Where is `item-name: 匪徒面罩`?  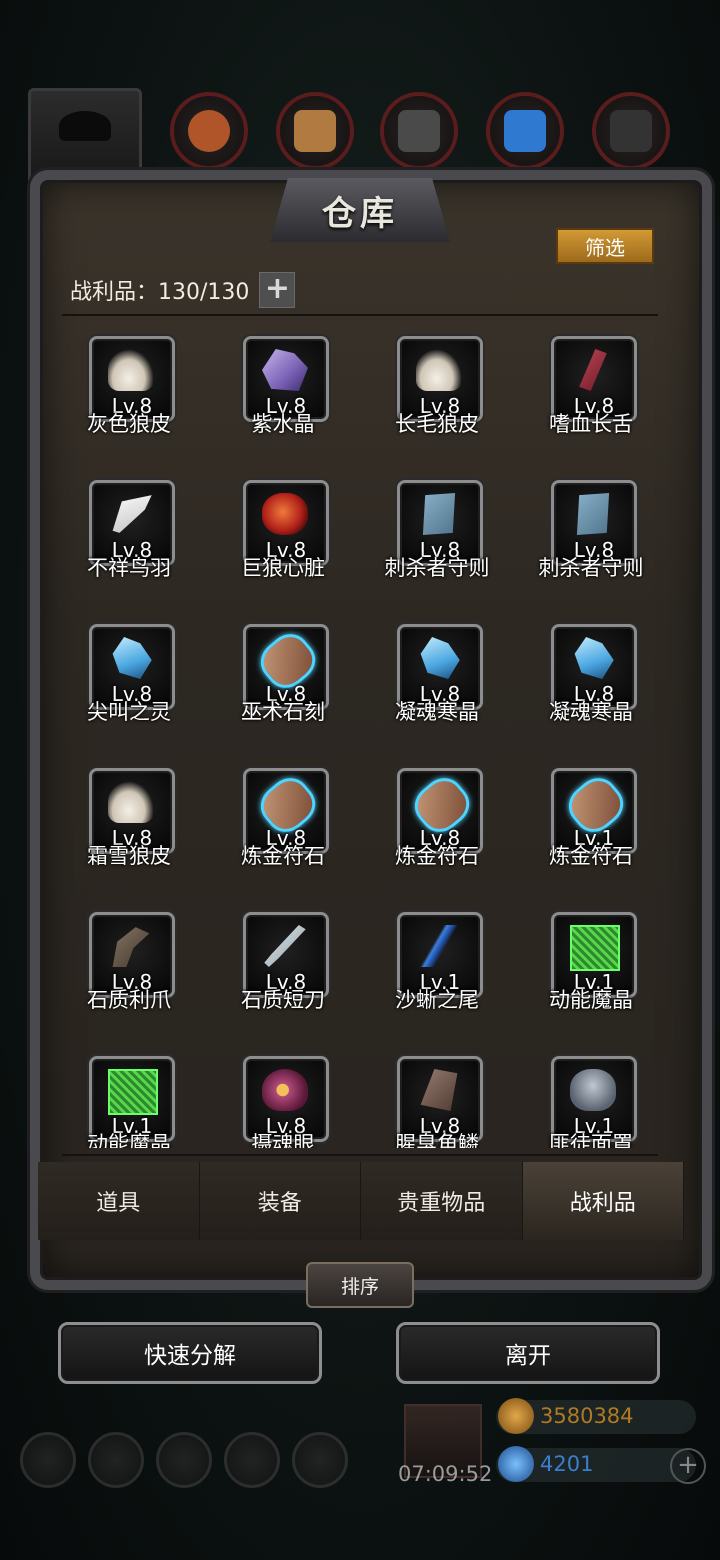
item-name: 匪徒面罩 is located at coordinates (591, 1140).